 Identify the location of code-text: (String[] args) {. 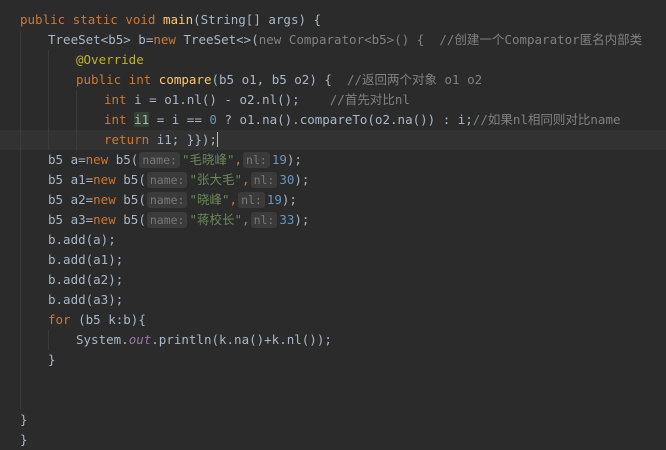
(257, 19).